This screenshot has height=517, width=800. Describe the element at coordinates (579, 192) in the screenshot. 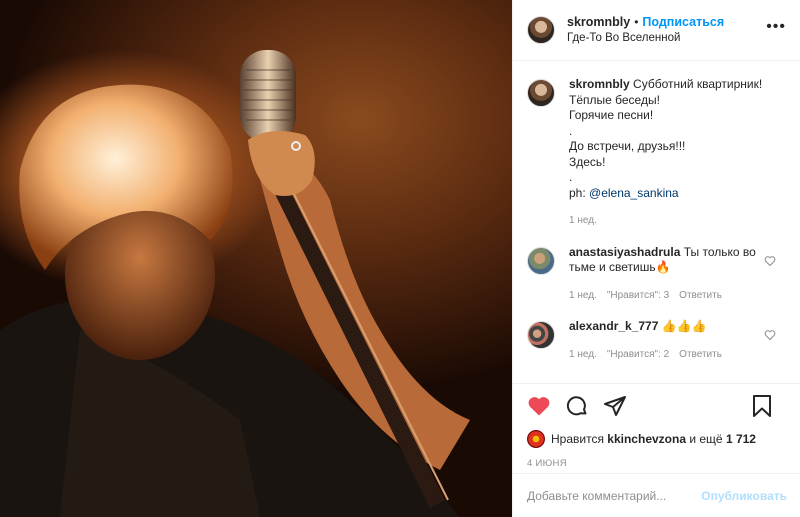

I see `credit-prefix: ph:` at that location.